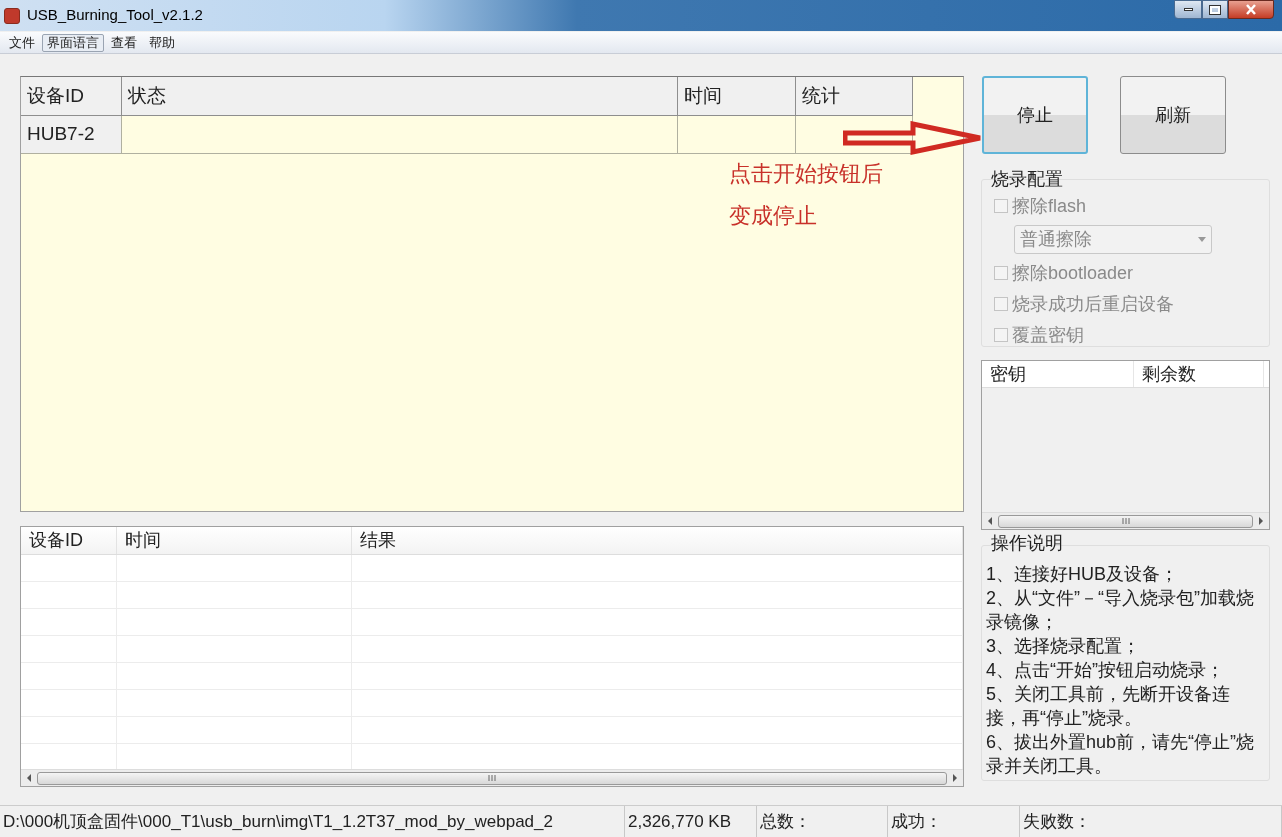 This screenshot has height=837, width=1282. What do you see at coordinates (657, 540) in the screenshot?
I see `column-header: 结果` at bounding box center [657, 540].